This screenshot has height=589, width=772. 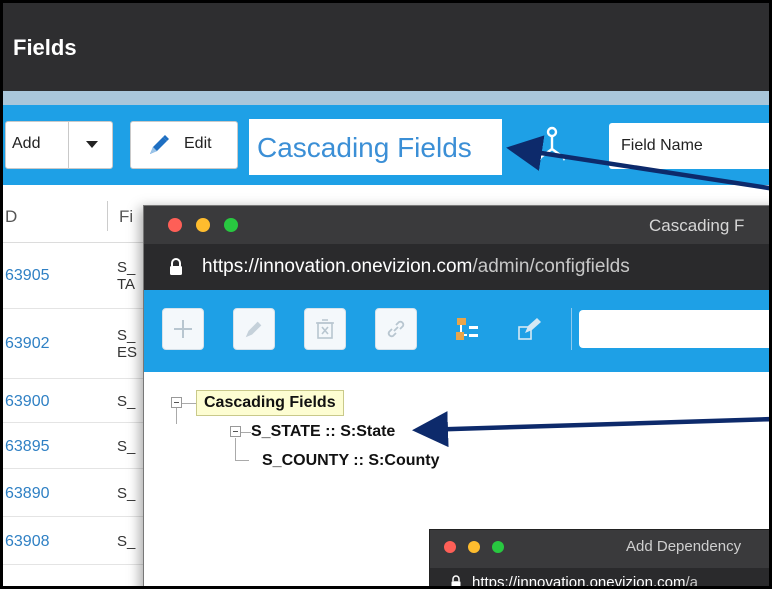 I want to click on tree-child-collapse-toggle, so click(x=235, y=431).